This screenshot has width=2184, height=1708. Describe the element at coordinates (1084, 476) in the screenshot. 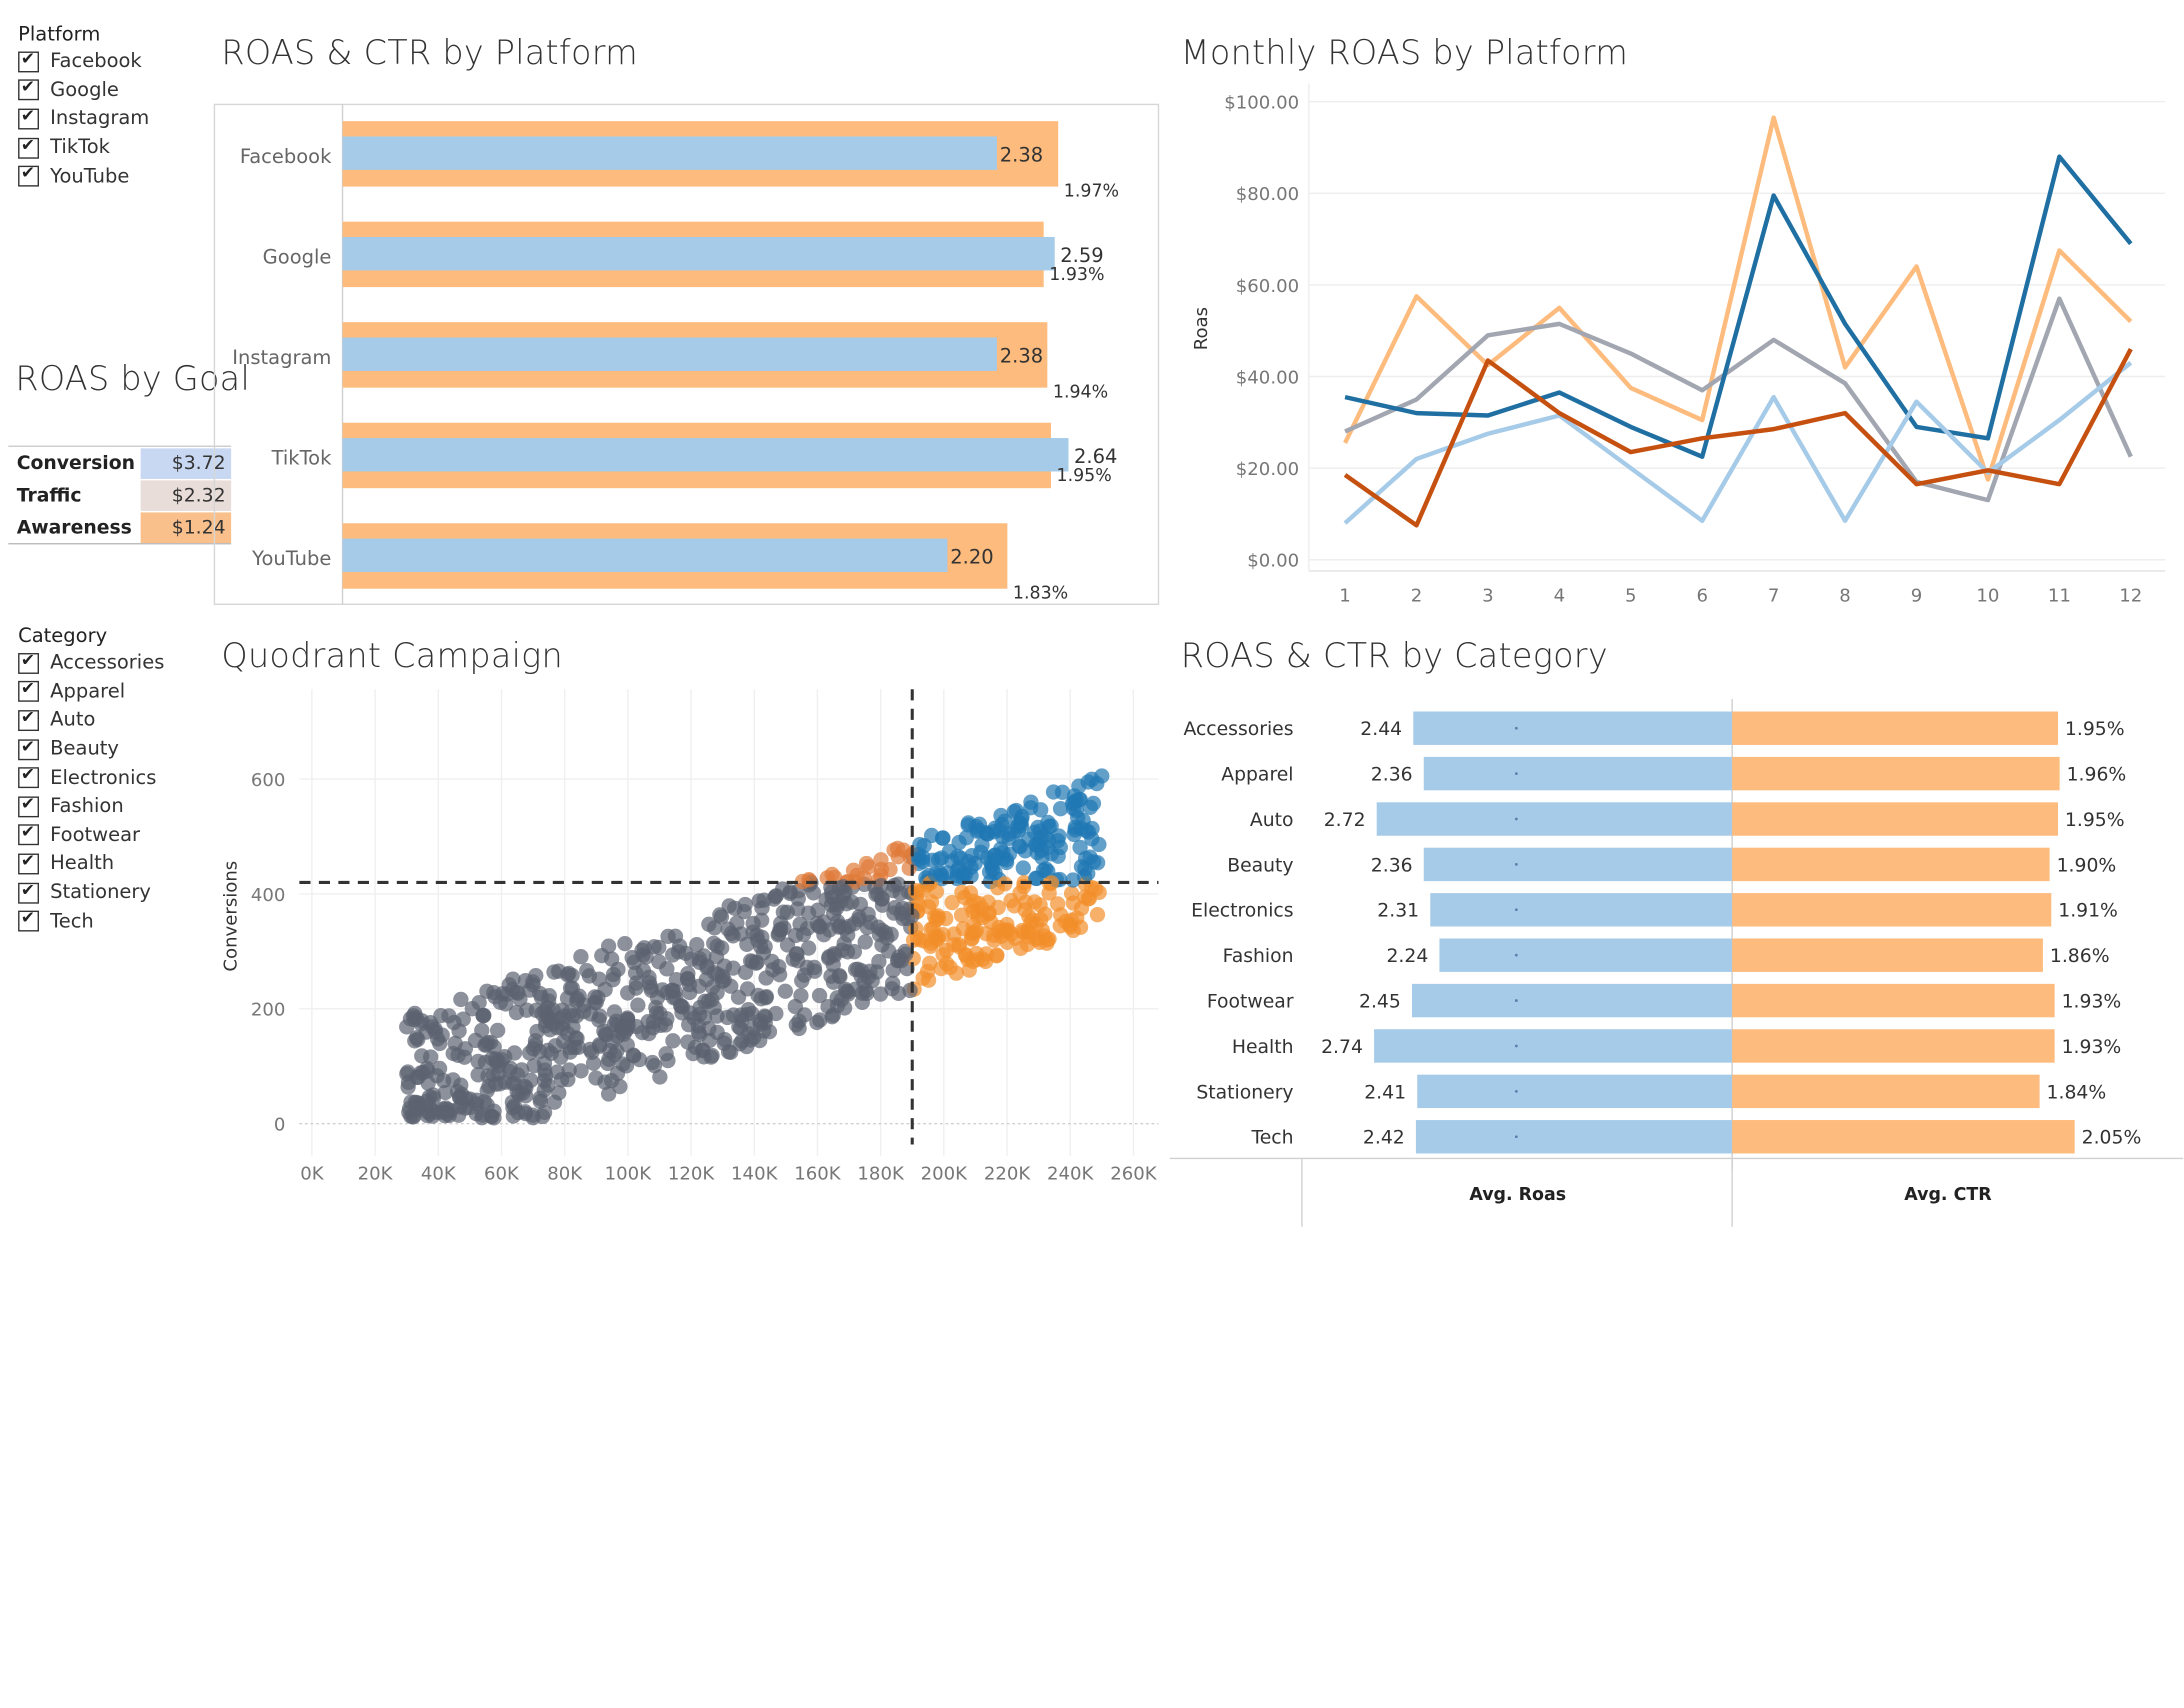

I see `ctr-value-label: 1.95%` at that location.